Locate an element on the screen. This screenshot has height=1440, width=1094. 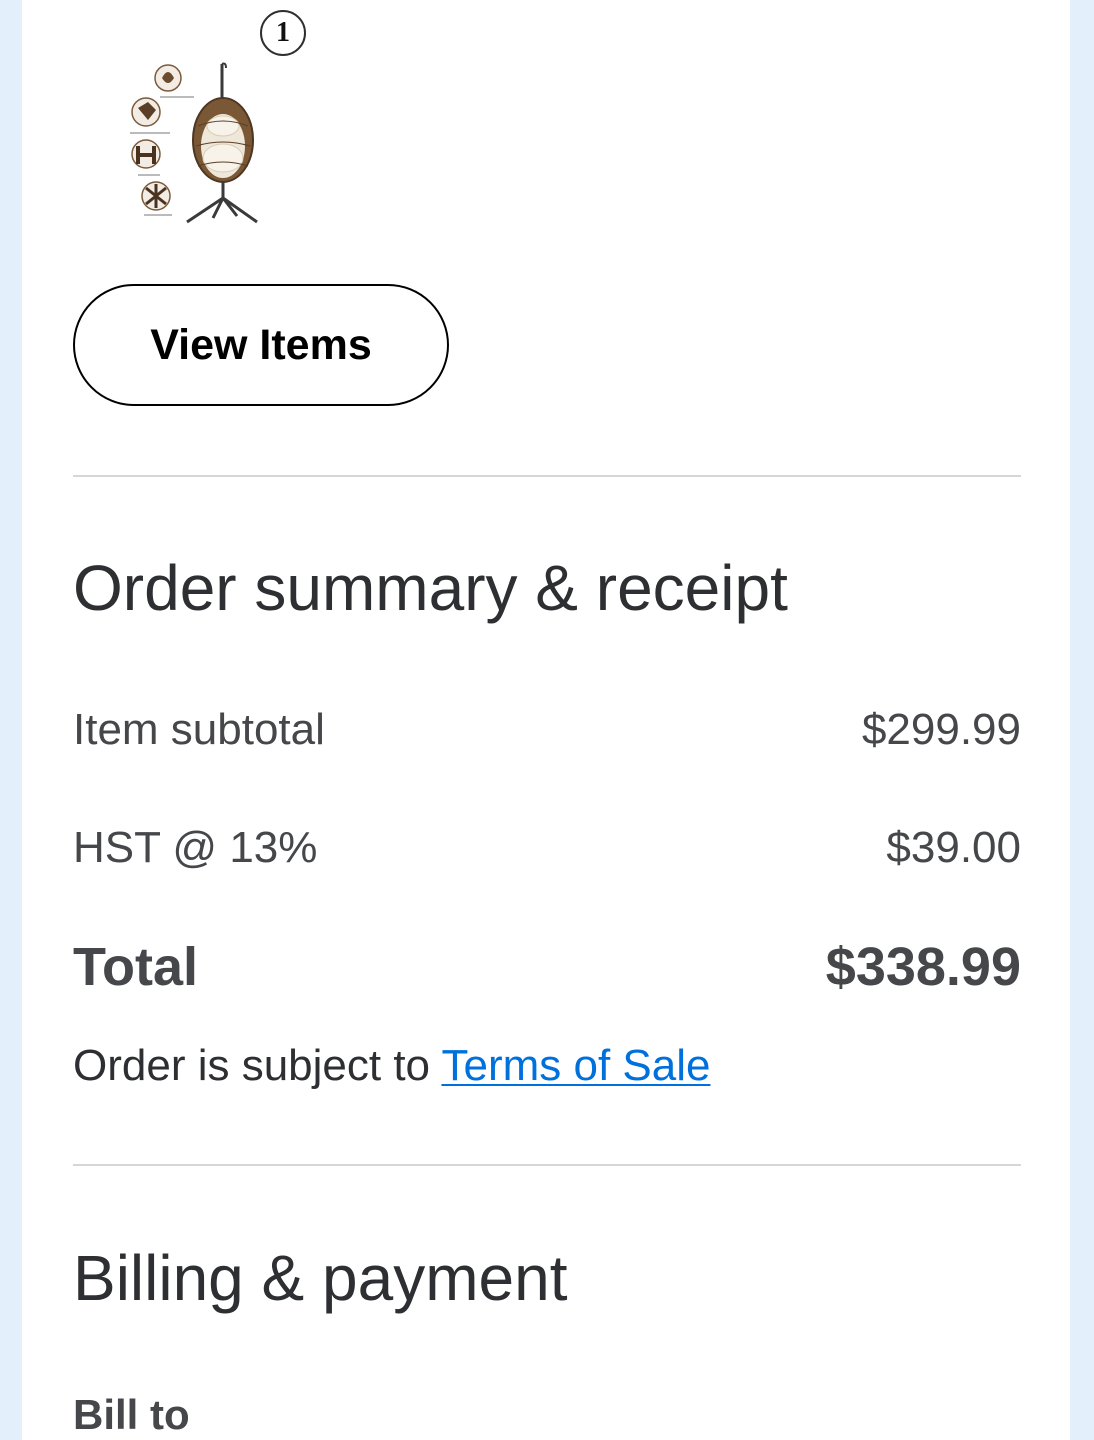
item-subtotal-label: Item subtotal is located at coordinates (199, 729).